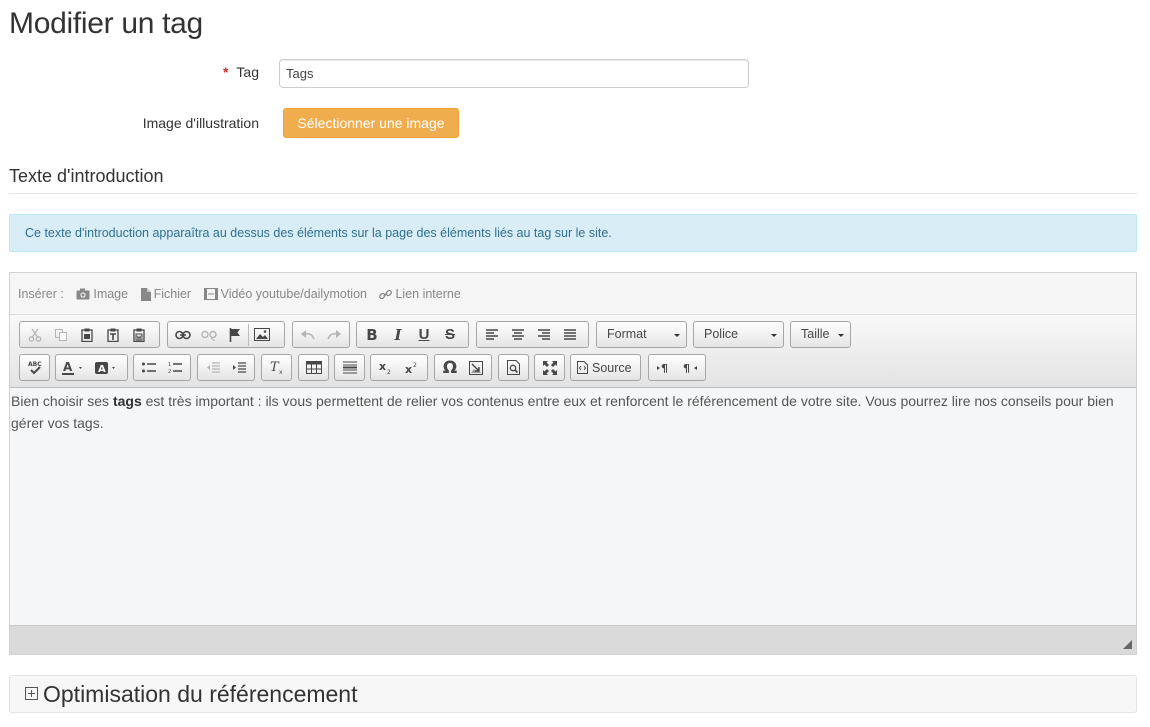 This screenshot has height=727, width=1150. What do you see at coordinates (62, 401) in the screenshot?
I see `content-text: Bien choisir ses` at bounding box center [62, 401].